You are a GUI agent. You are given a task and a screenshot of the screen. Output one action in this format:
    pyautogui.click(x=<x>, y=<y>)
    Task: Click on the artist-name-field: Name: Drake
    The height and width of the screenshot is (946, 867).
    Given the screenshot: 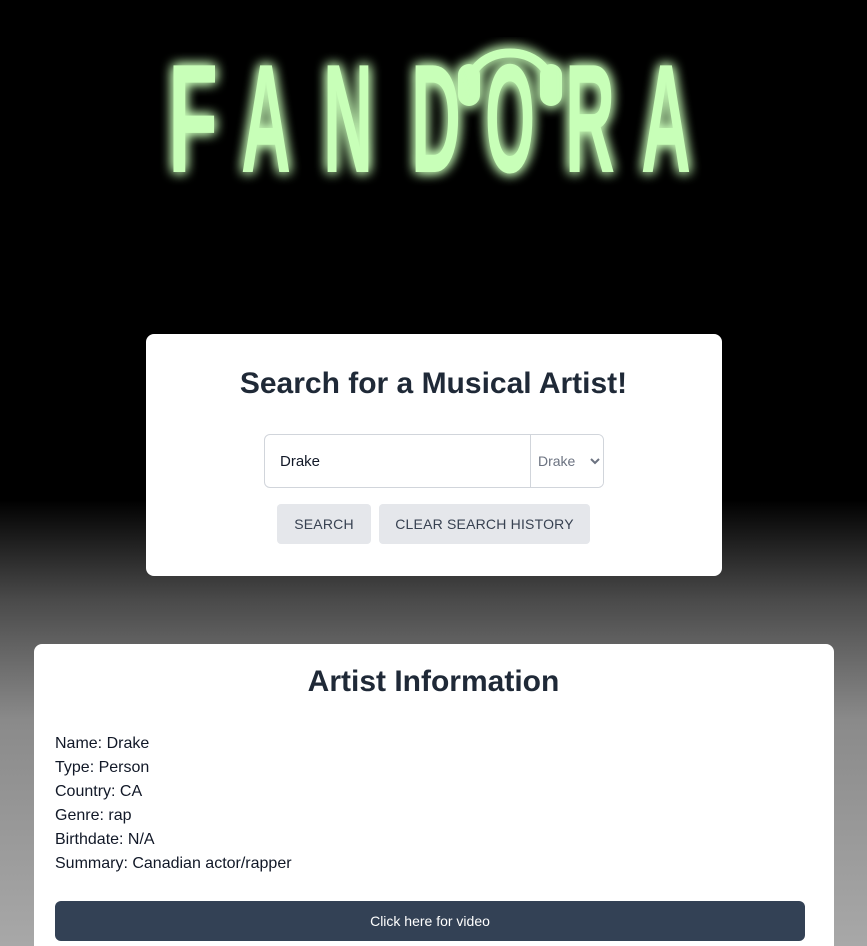 What is the action you would take?
    pyautogui.click(x=102, y=743)
    